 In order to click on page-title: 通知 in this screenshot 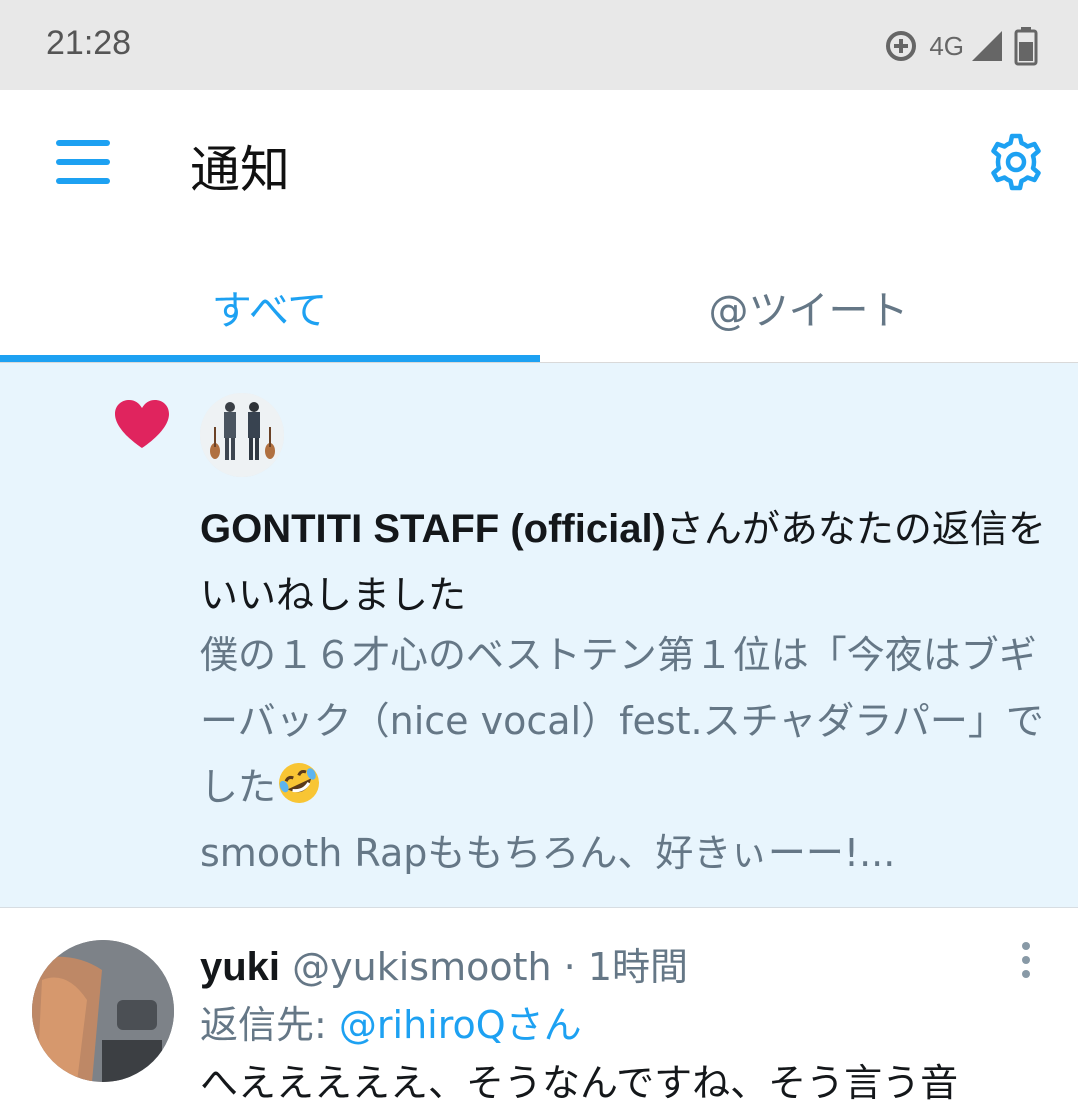, I will do `click(240, 170)`.